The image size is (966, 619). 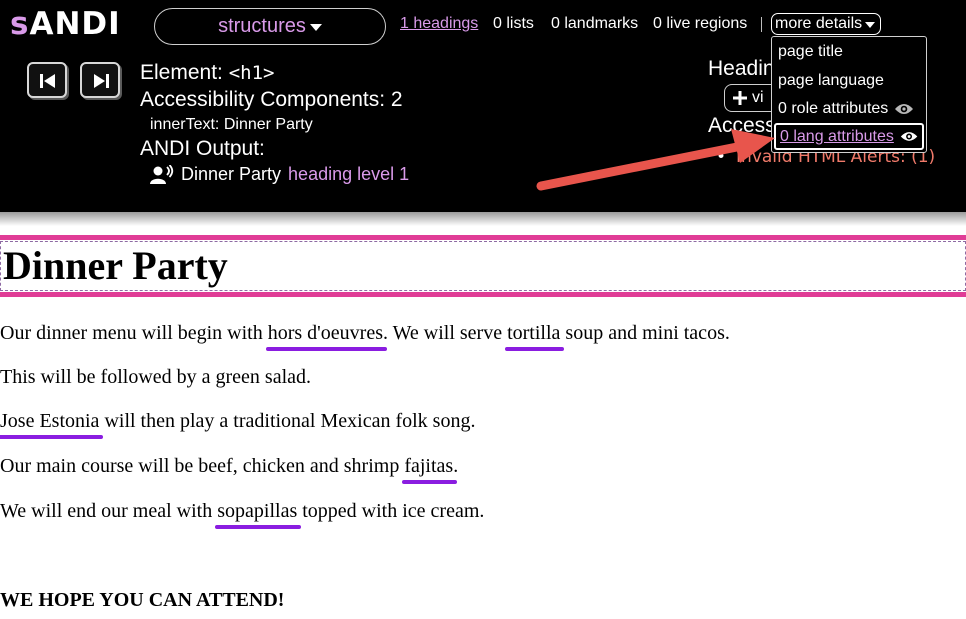 I want to click on element-line: Element: <h1>, so click(x=207, y=73).